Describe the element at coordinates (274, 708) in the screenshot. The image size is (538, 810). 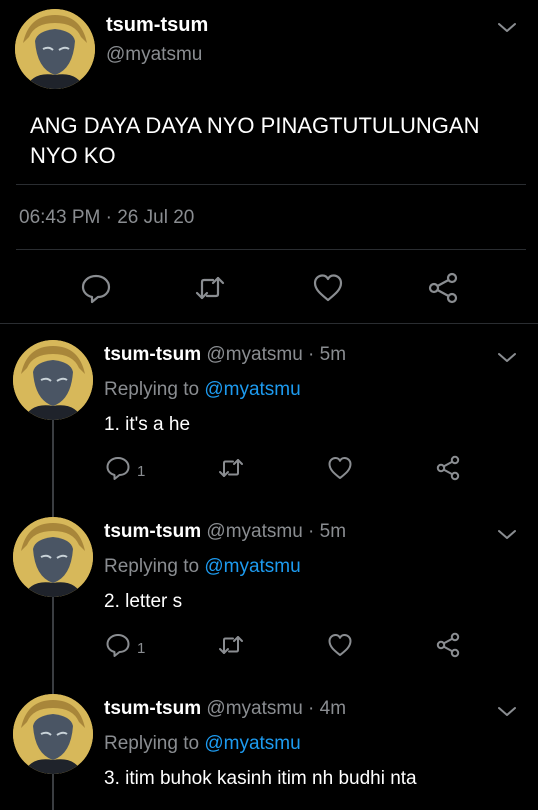
I see `handle-and-time: @myatsmu · 4m` at that location.